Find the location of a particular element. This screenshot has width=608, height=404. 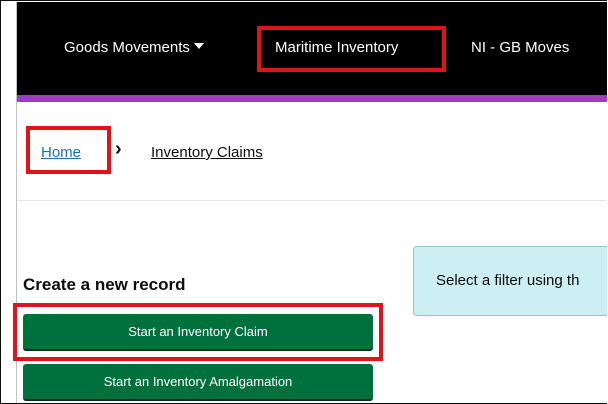

nav-goods-movements-label: Goods Movements is located at coordinates (127, 47).